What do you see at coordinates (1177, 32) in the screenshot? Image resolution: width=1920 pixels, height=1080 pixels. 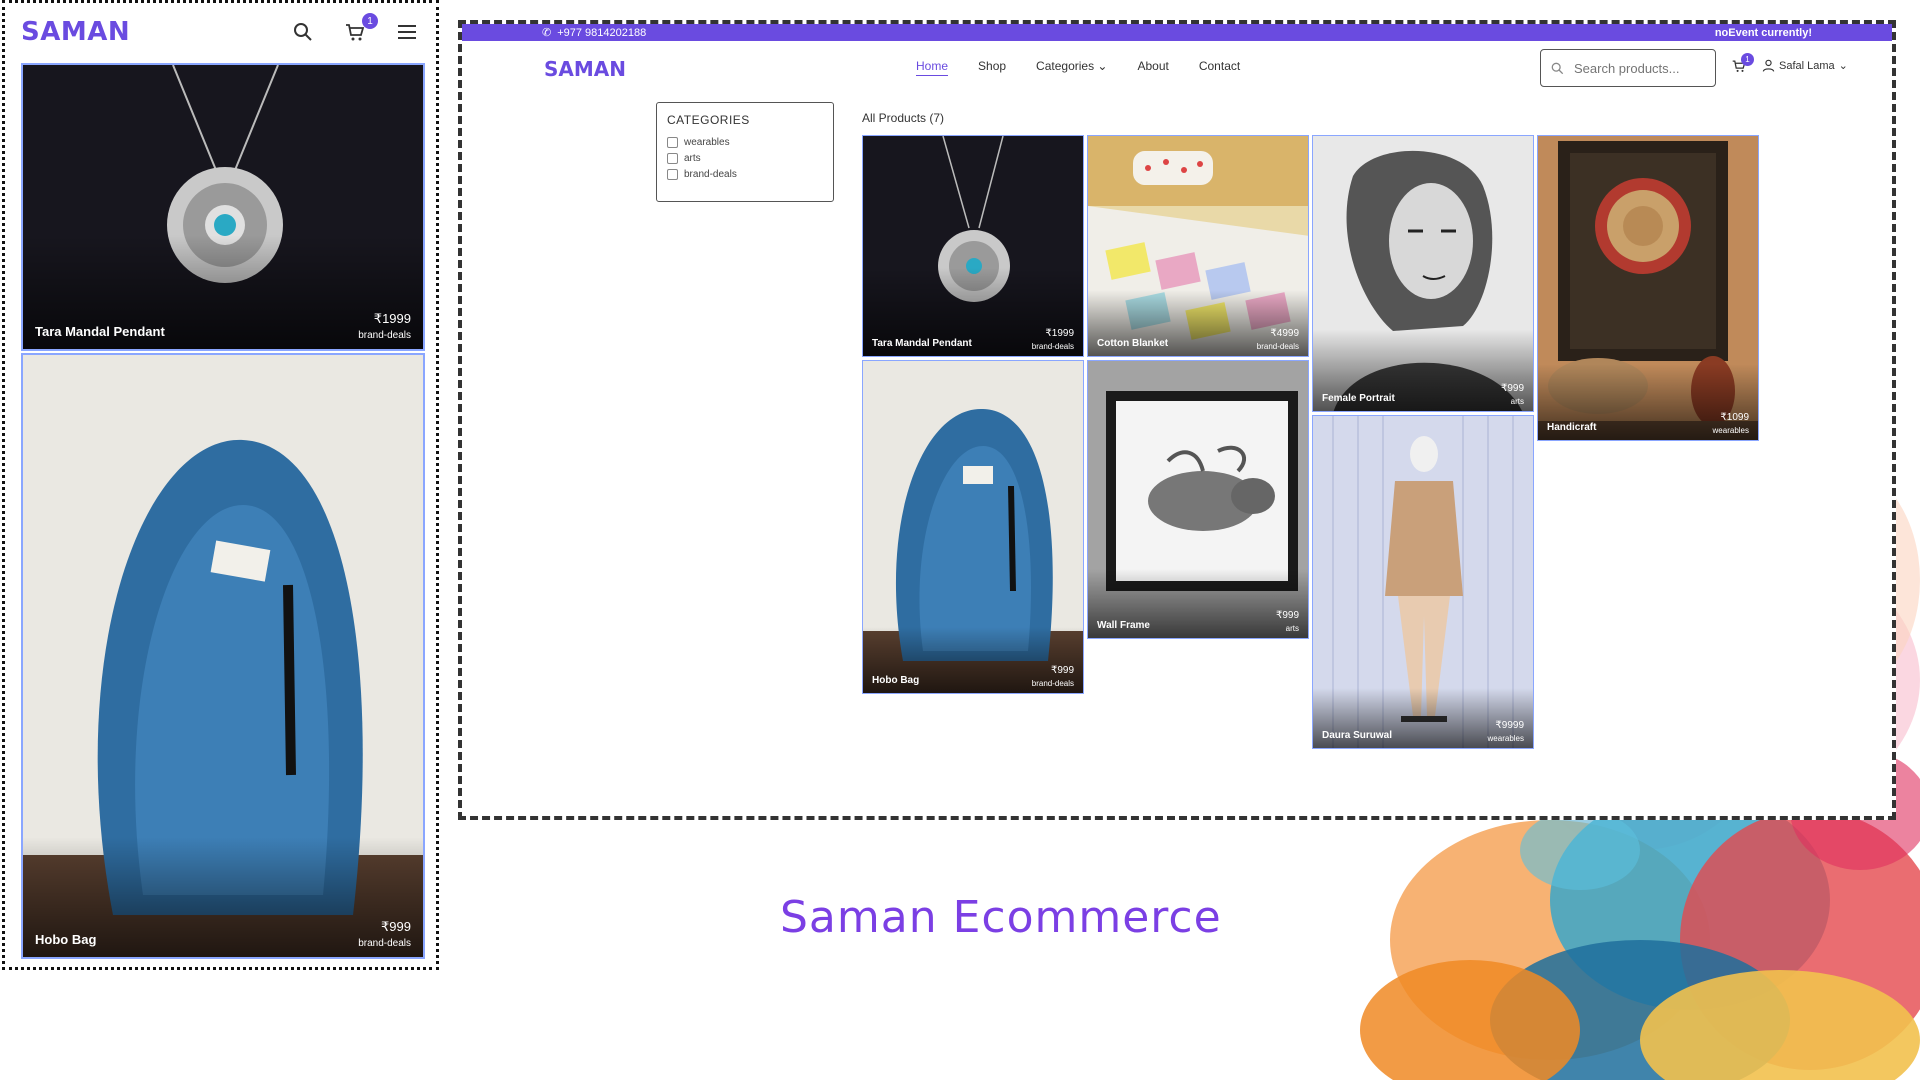 I see `top-bar: ✆ +977 9814202188 noEvent currently!` at bounding box center [1177, 32].